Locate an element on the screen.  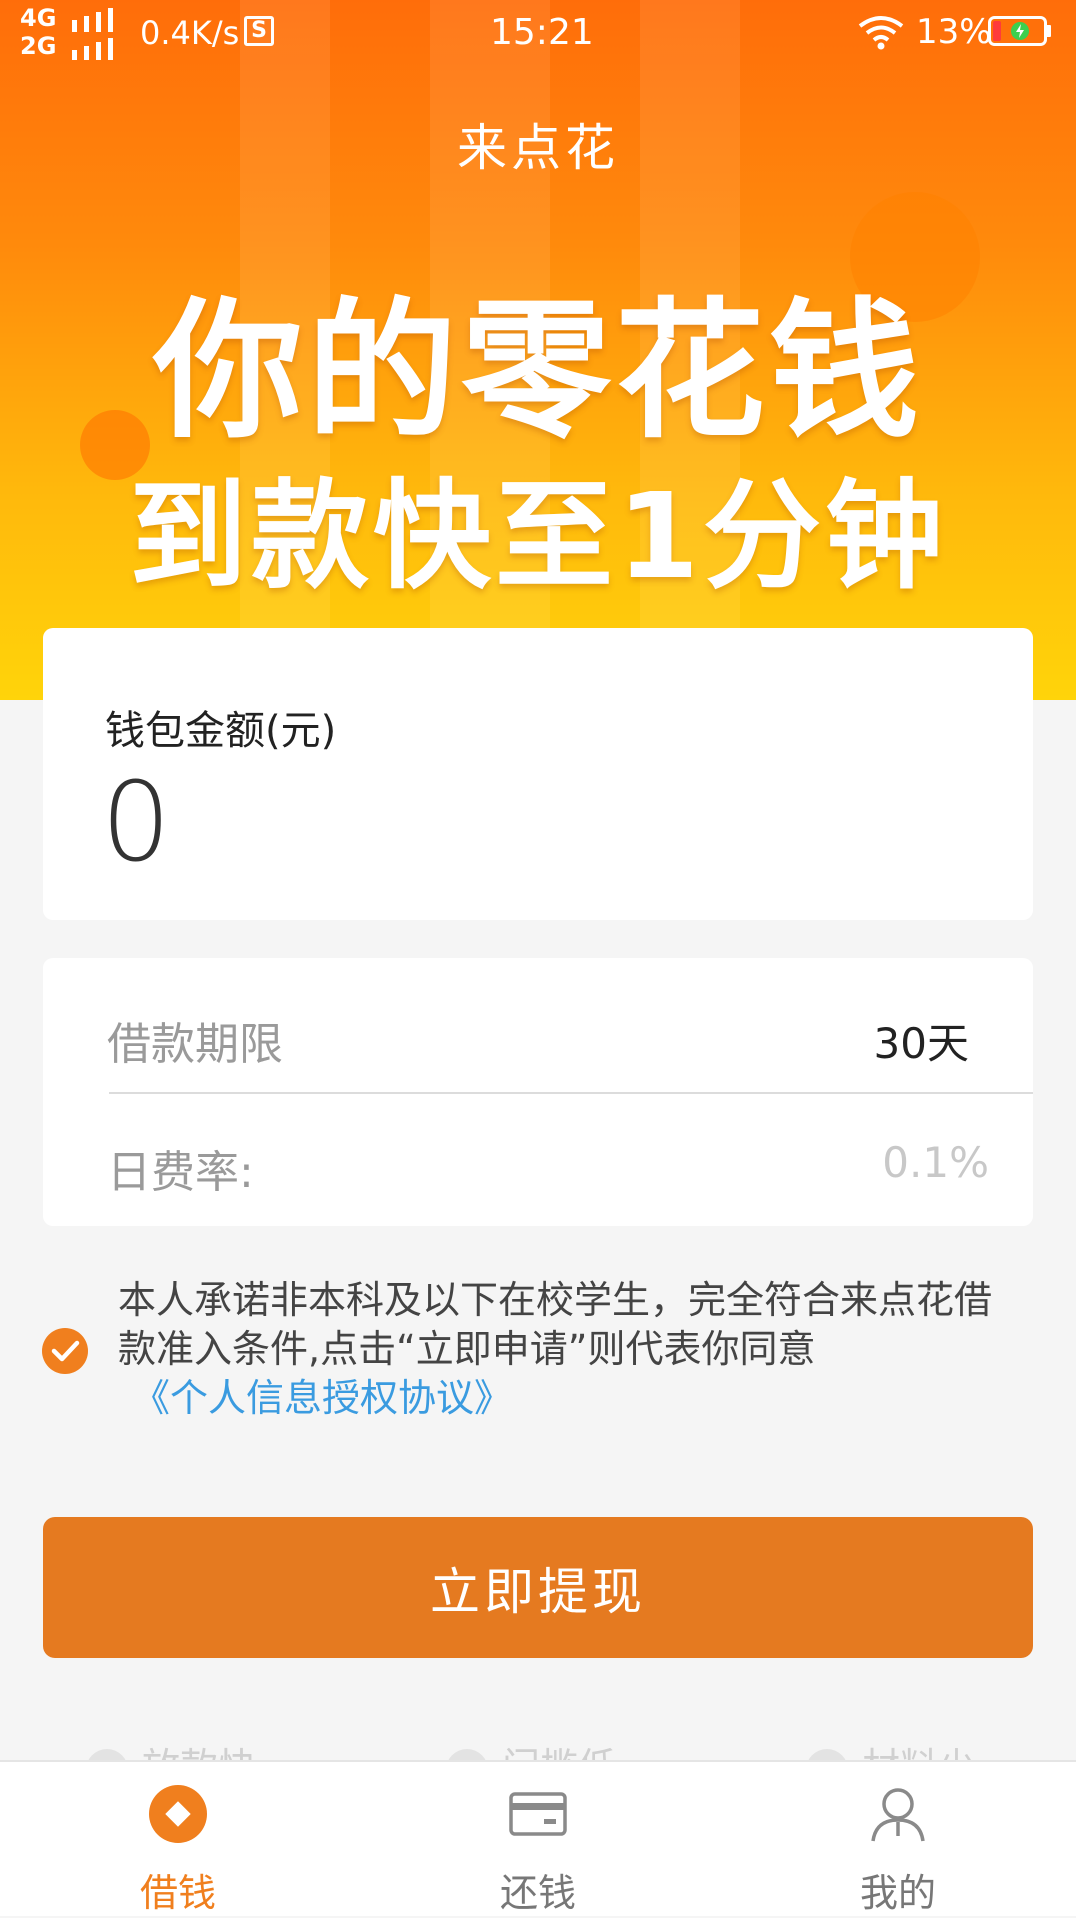
tab-label: 借钱 is located at coordinates (177, 1893).